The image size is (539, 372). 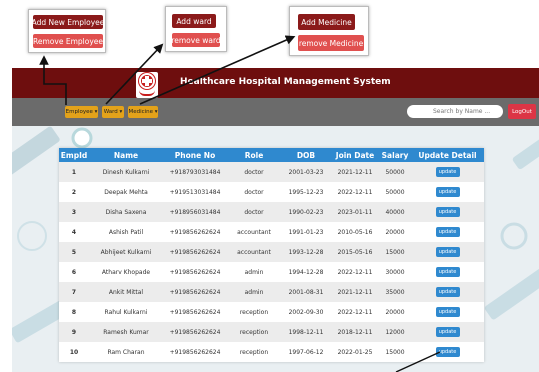 What do you see at coordinates (194, 21) in the screenshot?
I see `add-ward-button: Add ward` at bounding box center [194, 21].